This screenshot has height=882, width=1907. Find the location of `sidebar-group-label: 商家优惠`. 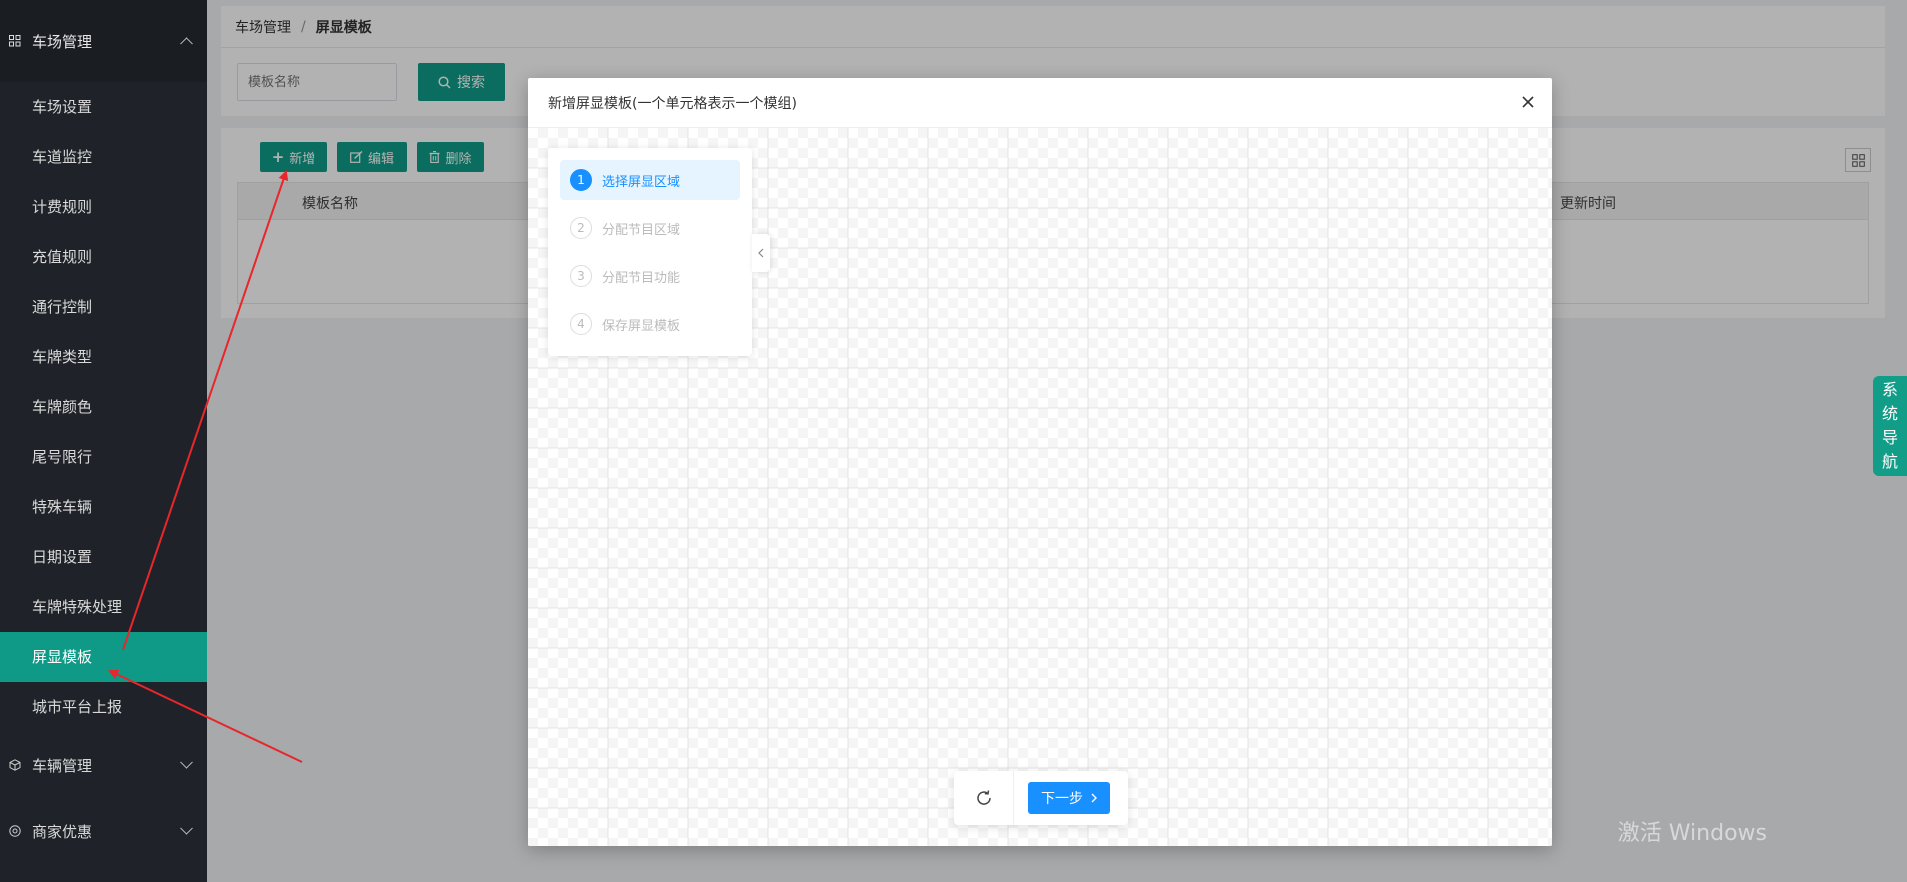

sidebar-group-label: 商家优惠 is located at coordinates (62, 831).